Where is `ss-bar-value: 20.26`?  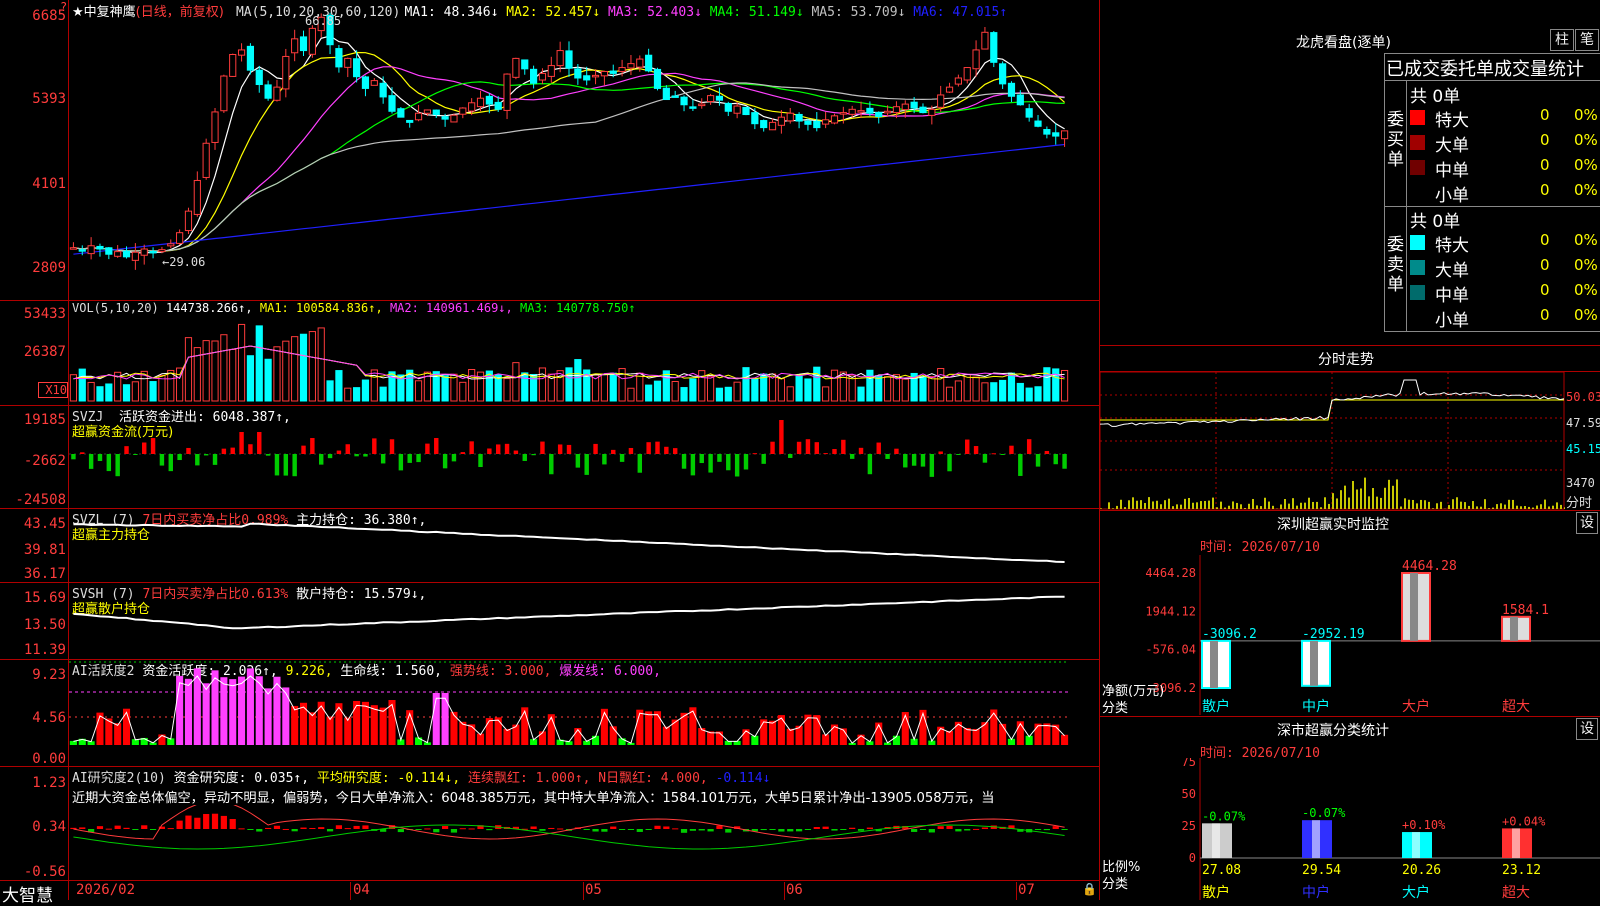 ss-bar-value: 20.26 is located at coordinates (1421, 870).